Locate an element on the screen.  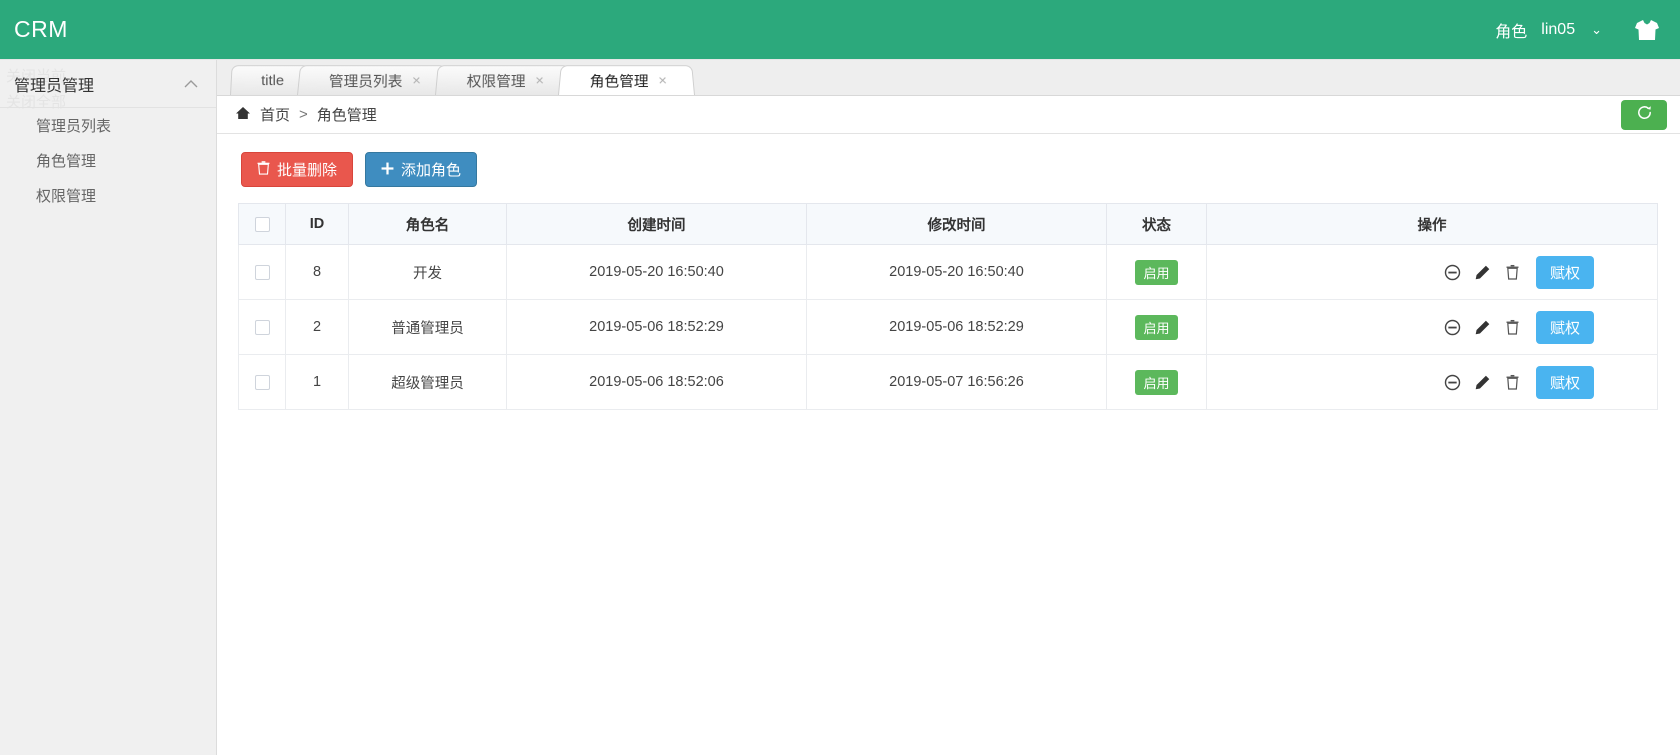
sidebar-group-admin-management: 管理员管理 is located at coordinates (108, 84).